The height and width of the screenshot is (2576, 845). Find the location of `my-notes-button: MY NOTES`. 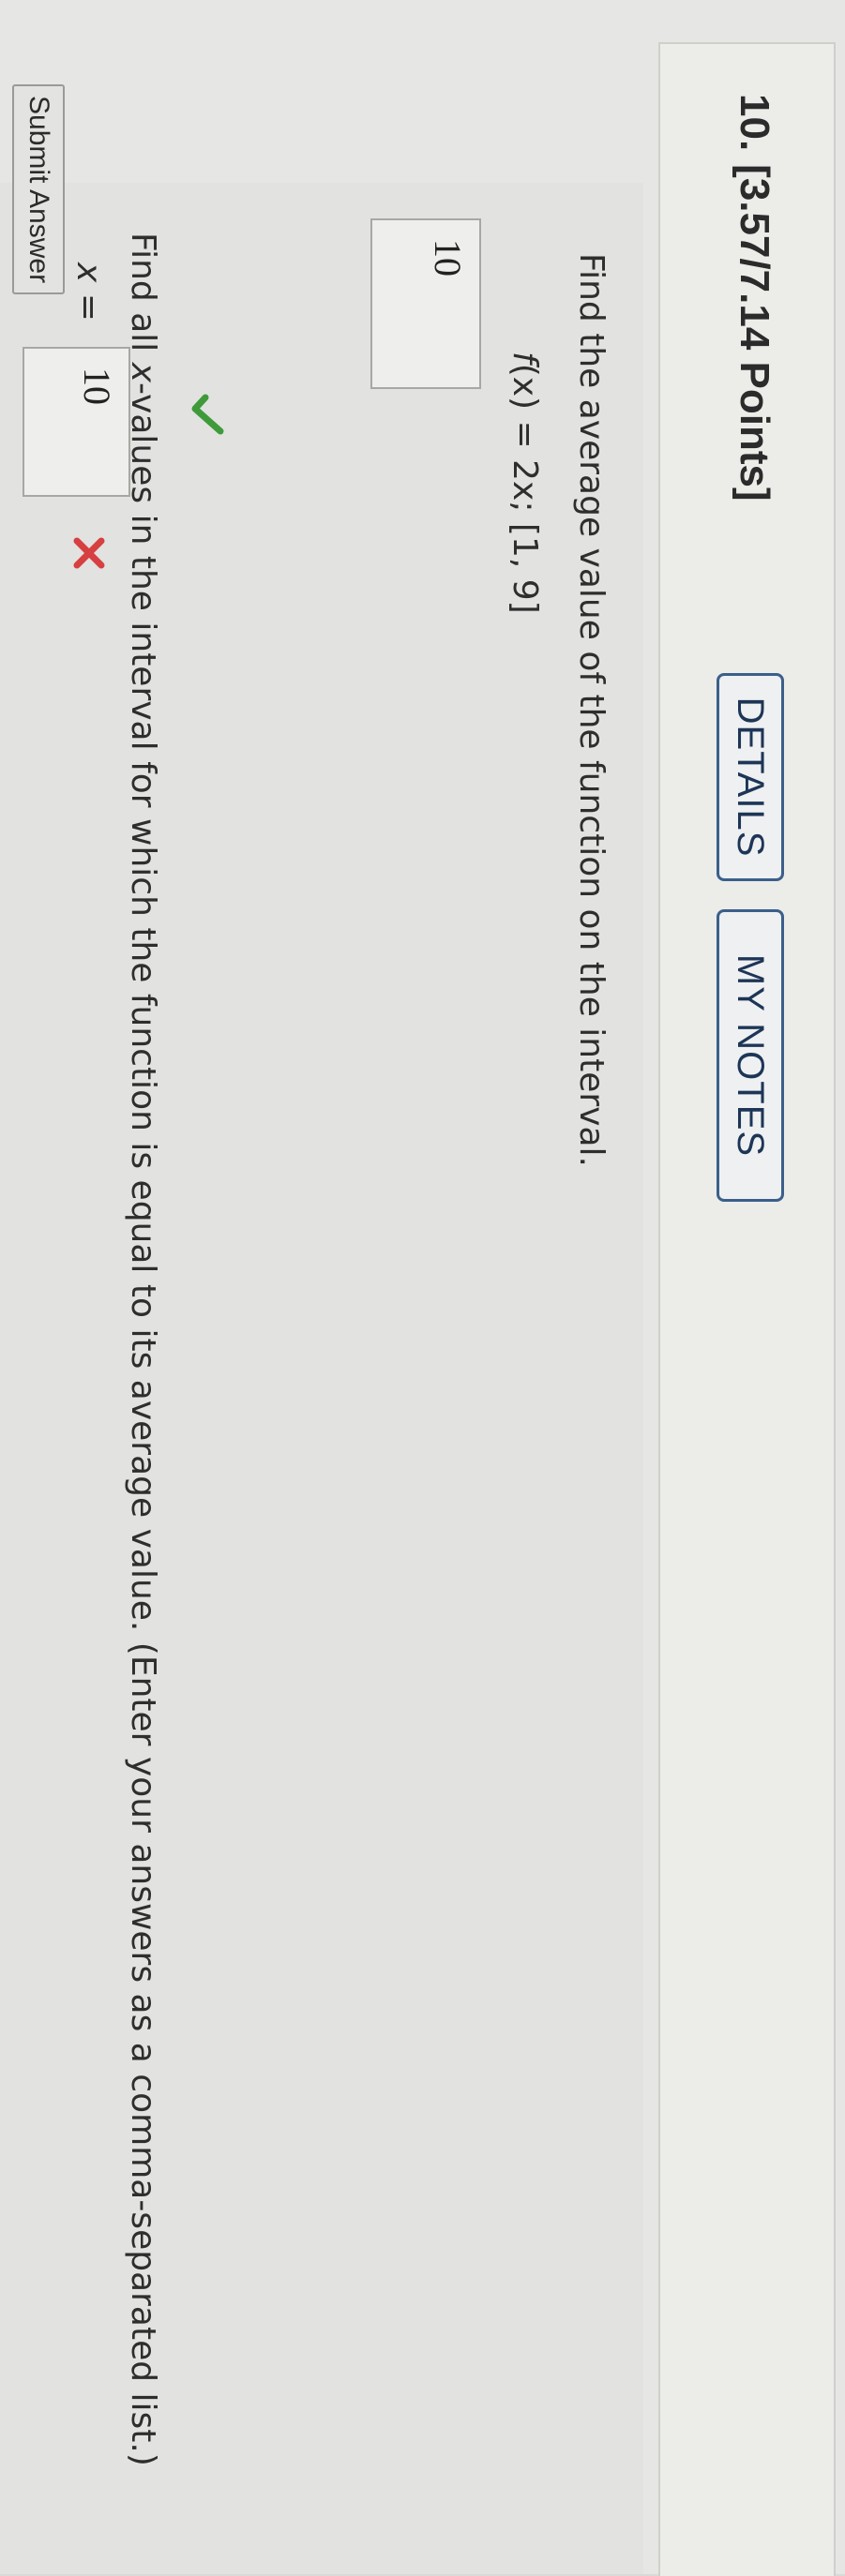

my-notes-button: MY NOTES is located at coordinates (750, 1055).